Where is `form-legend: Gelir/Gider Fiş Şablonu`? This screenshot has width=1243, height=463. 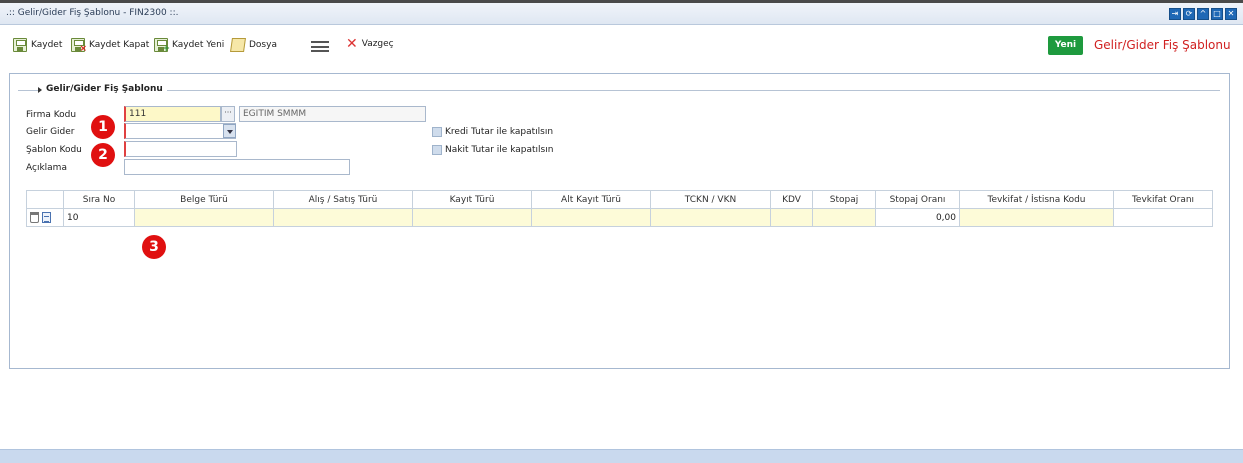
form-legend: Gelir/Gider Fiş Şablonu is located at coordinates (102, 89).